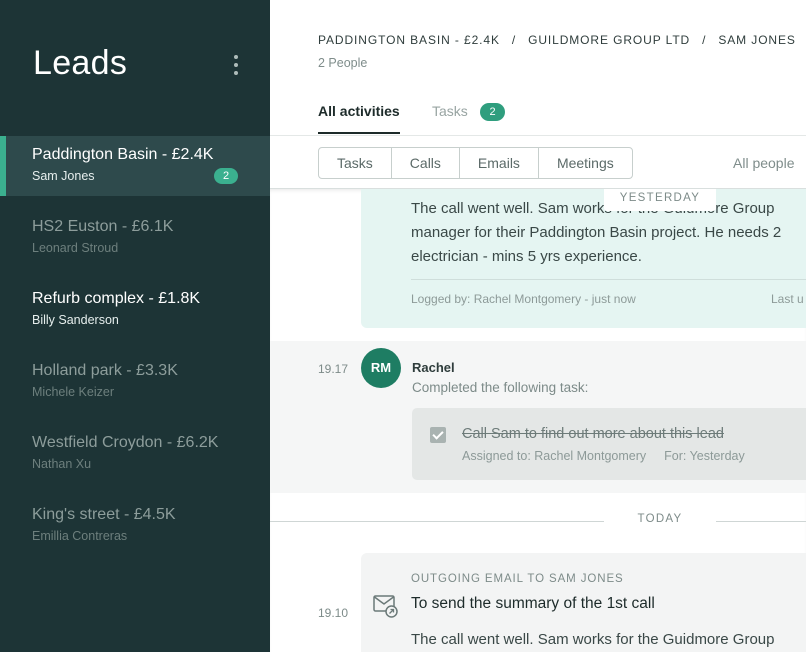 The image size is (806, 652). What do you see at coordinates (381, 368) in the screenshot?
I see `avatar: RM` at bounding box center [381, 368].